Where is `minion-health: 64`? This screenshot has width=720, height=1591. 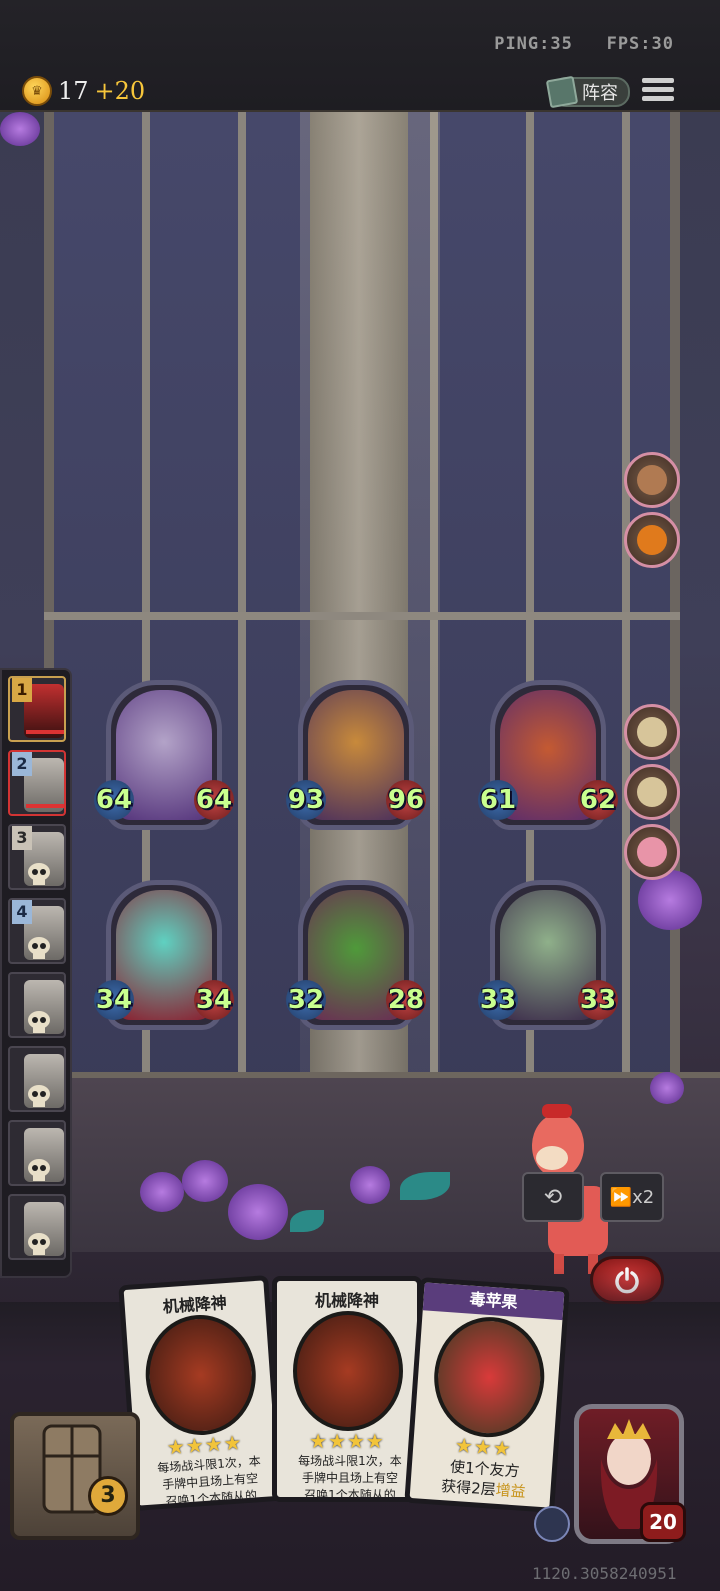
minion-health: 64 is located at coordinates (214, 800).